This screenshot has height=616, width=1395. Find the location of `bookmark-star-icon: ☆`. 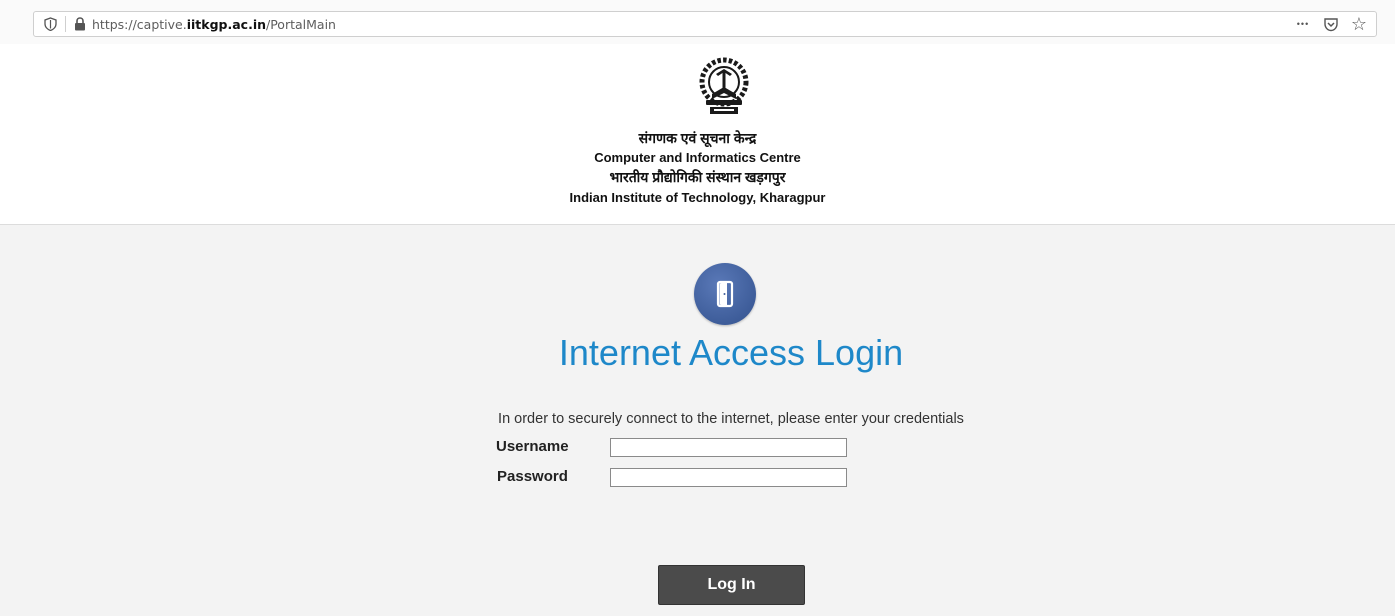

bookmark-star-icon: ☆ is located at coordinates (1359, 24).